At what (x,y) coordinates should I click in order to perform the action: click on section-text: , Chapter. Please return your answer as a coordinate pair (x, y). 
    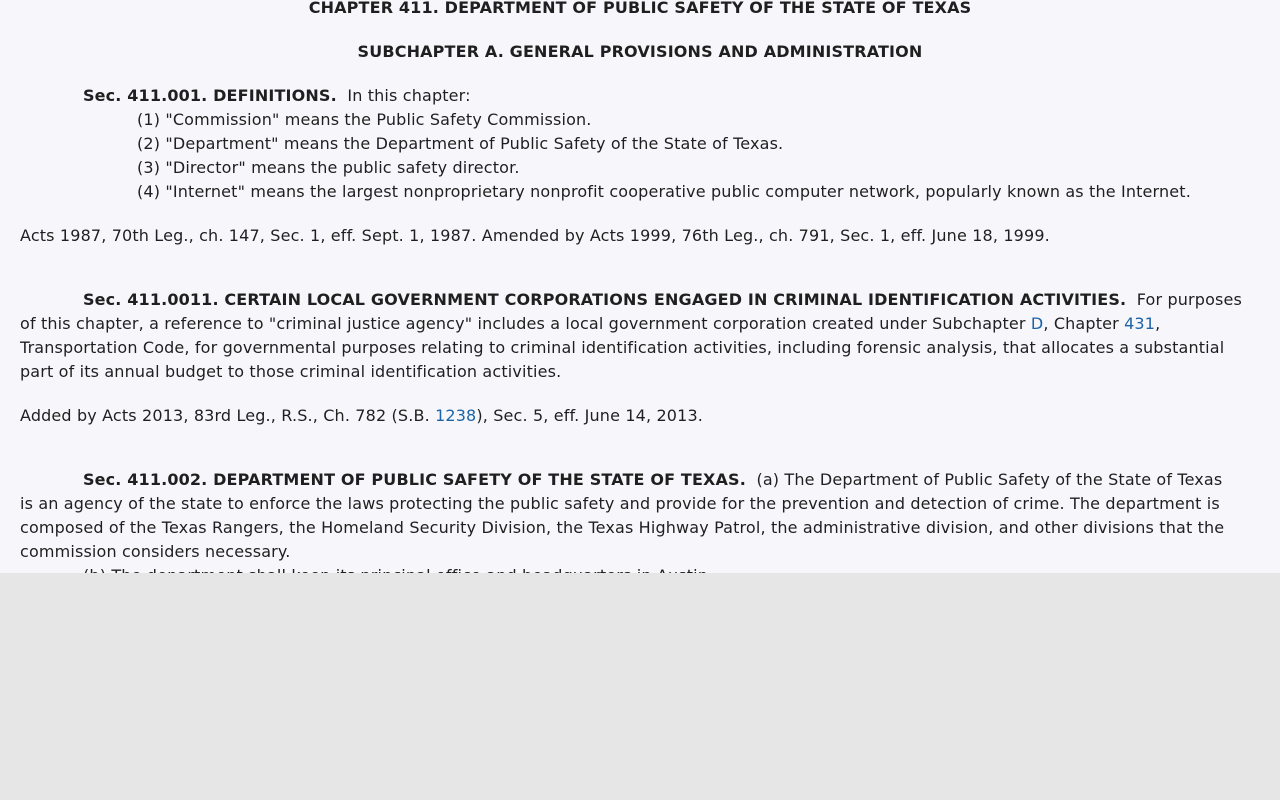
    Looking at the image, I should click on (1084, 323).